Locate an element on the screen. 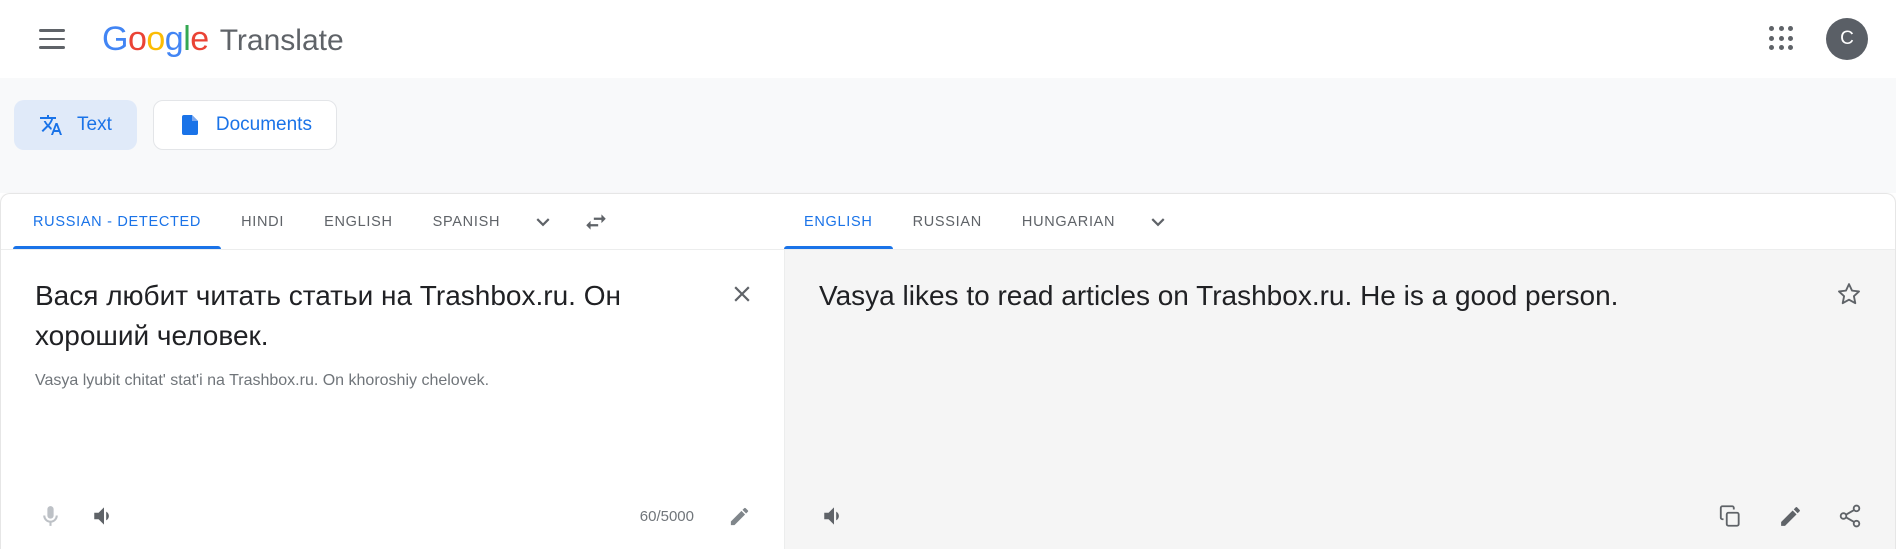 Image resolution: width=1896 pixels, height=549 pixels. target-more-languages-button is located at coordinates (1158, 221).